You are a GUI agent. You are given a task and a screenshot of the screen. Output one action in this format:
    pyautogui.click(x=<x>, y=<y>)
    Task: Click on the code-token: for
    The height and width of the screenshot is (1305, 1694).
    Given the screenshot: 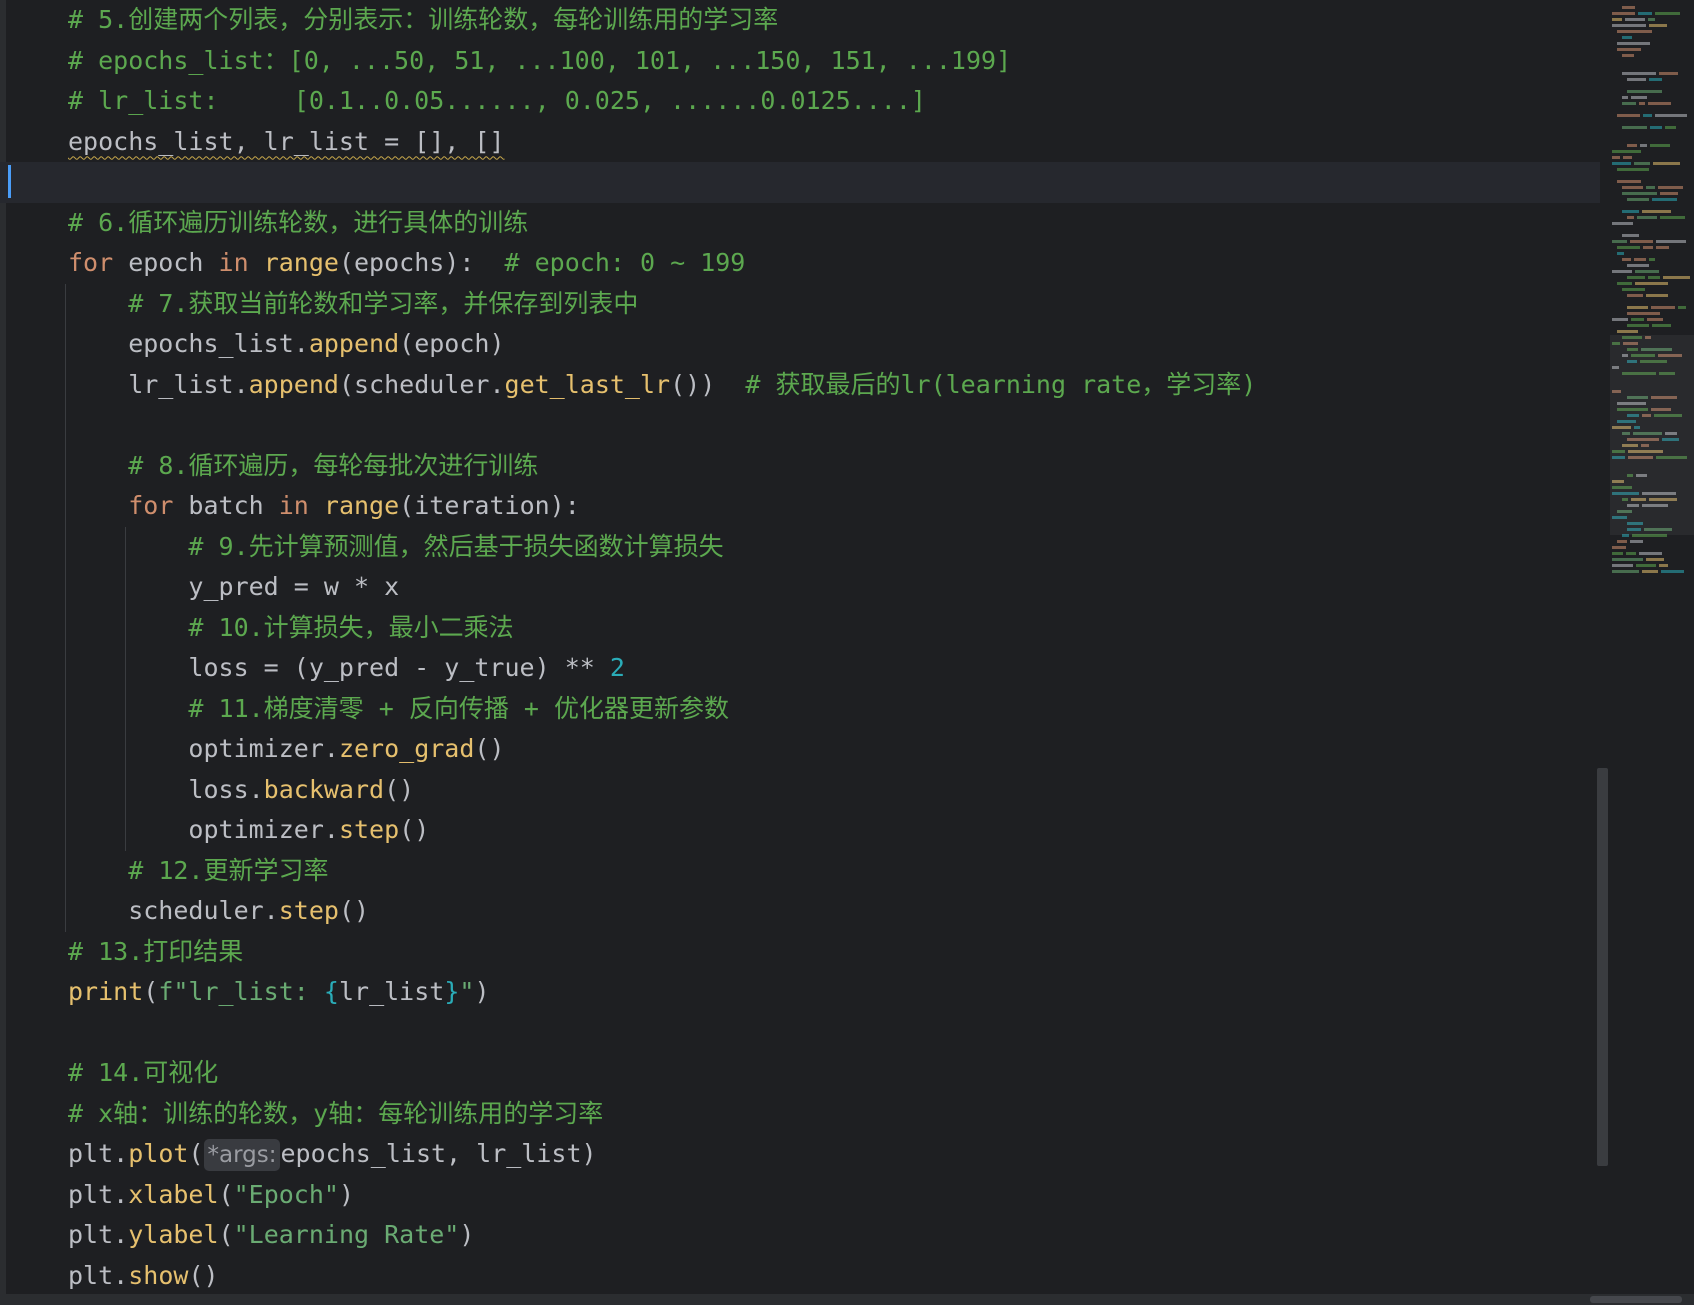 What is the action you would take?
    pyautogui.click(x=151, y=505)
    